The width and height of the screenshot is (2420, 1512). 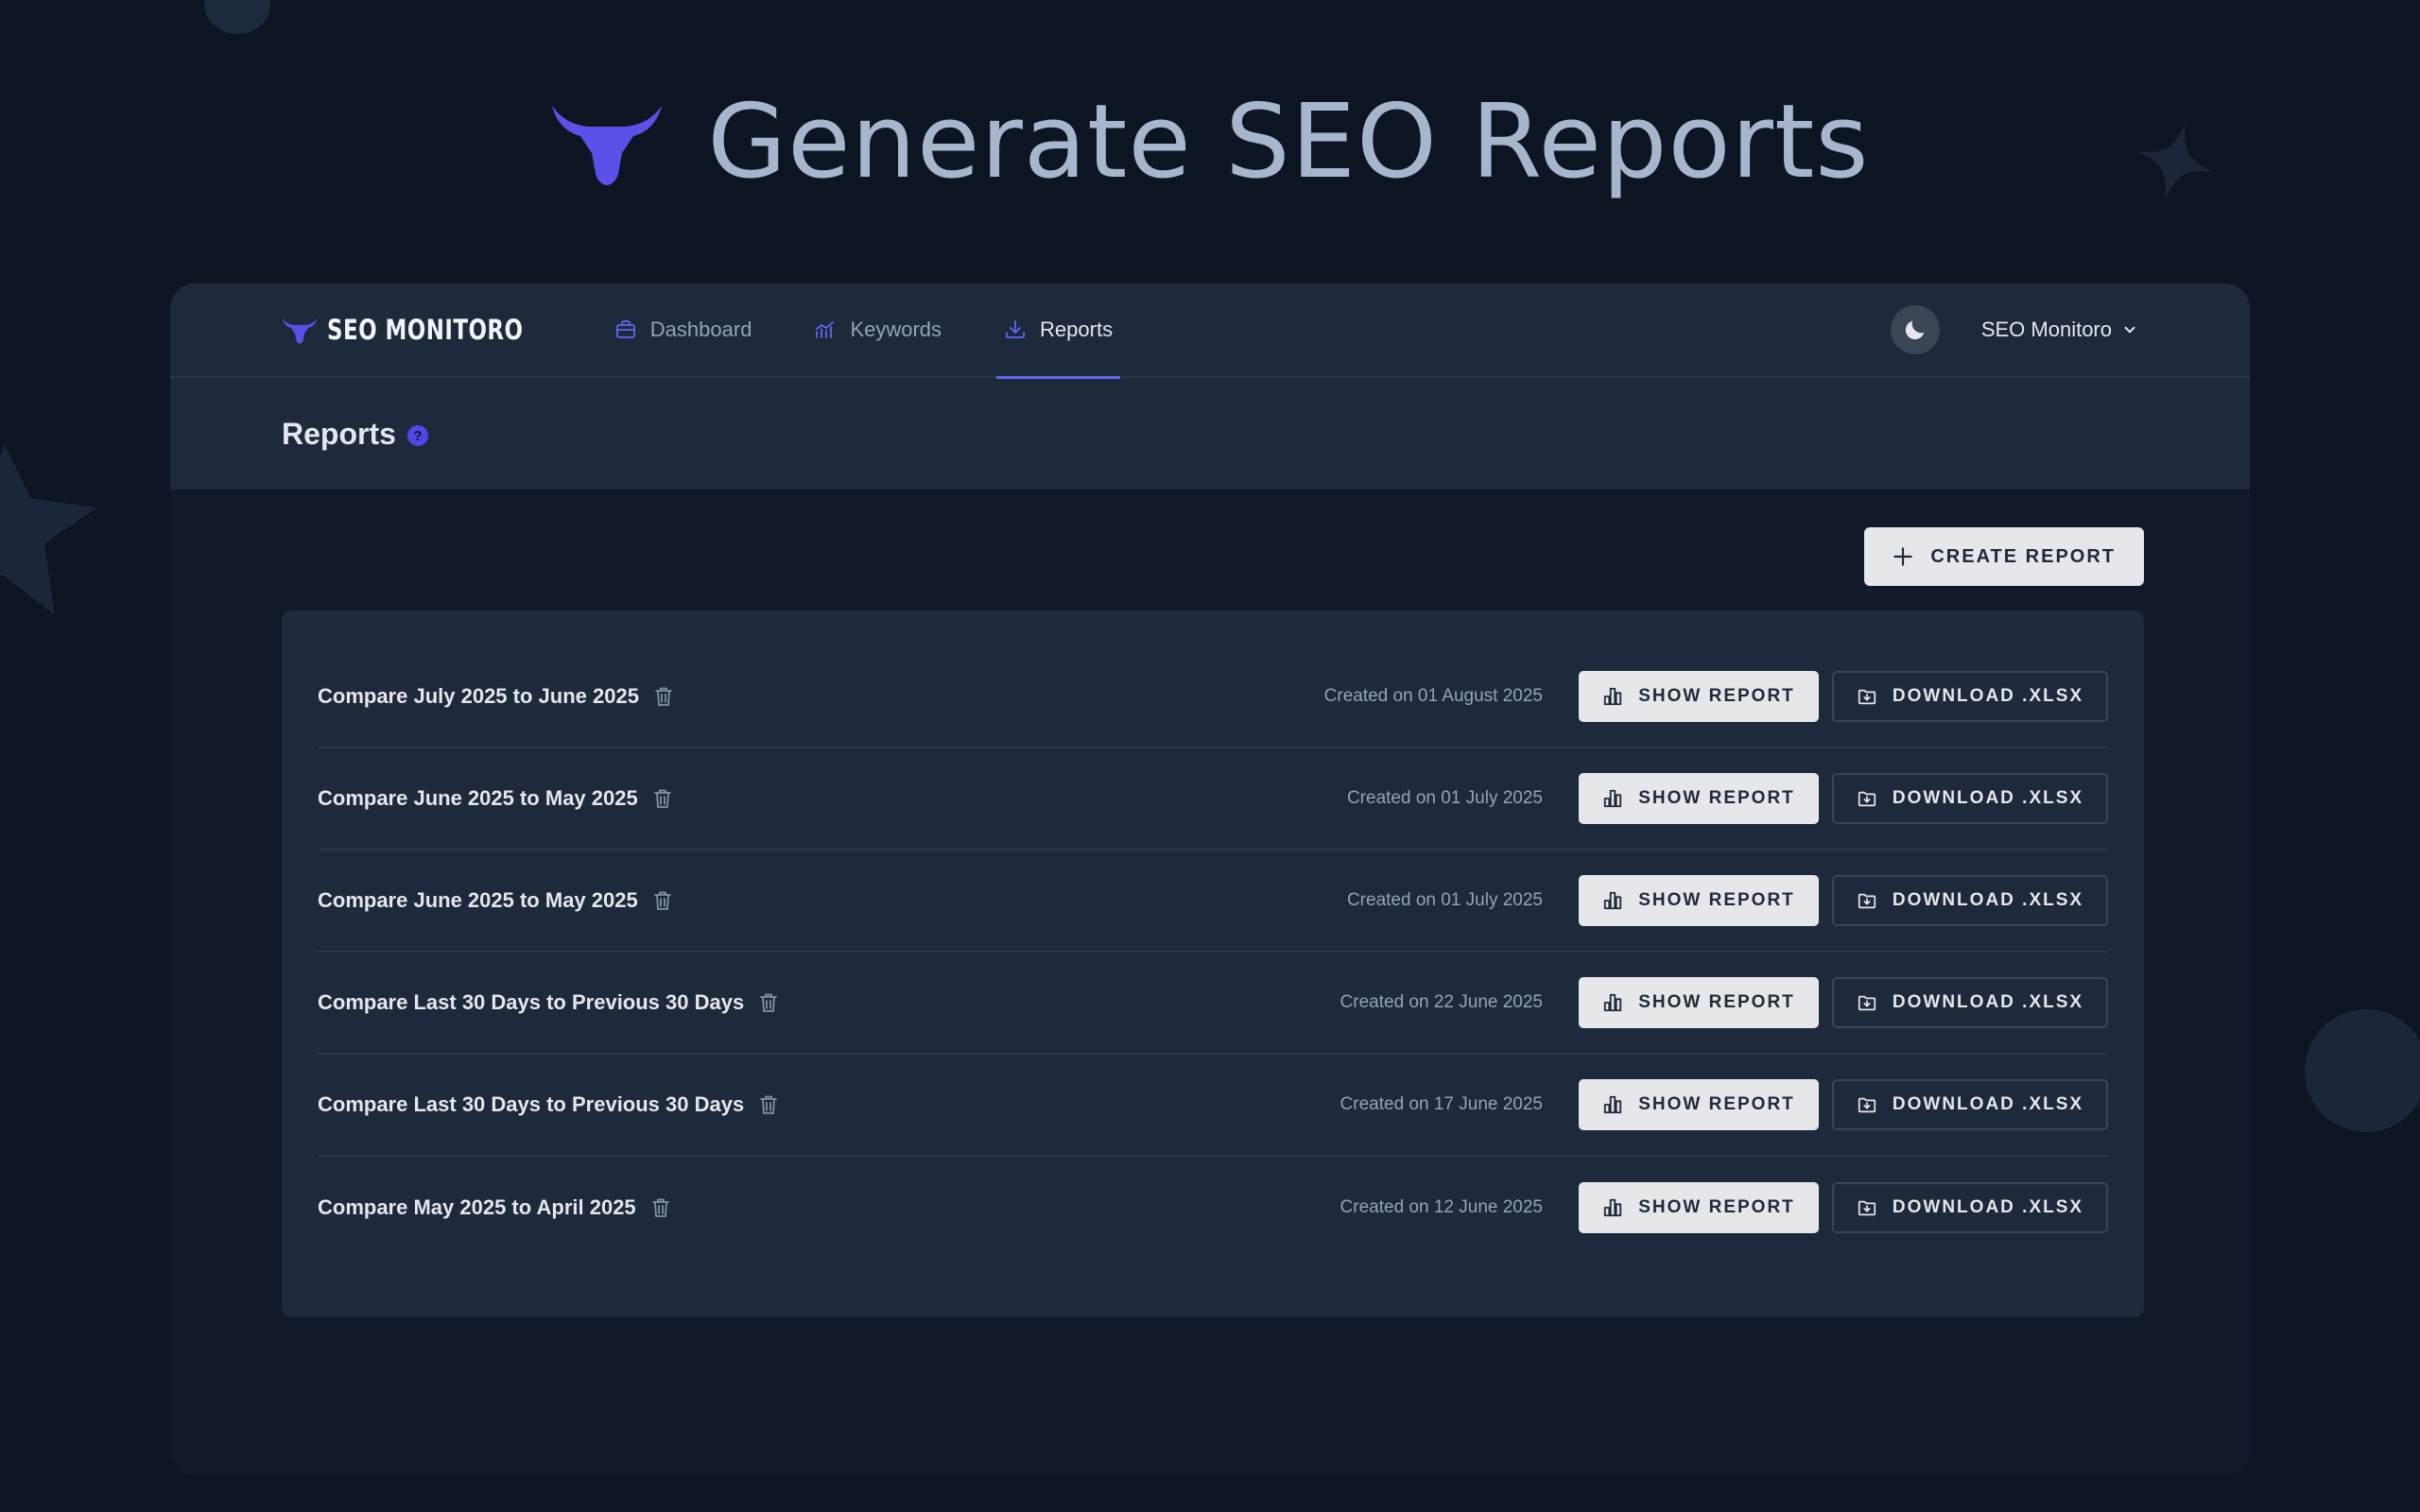 What do you see at coordinates (417, 435) in the screenshot?
I see `help-icon: ?` at bounding box center [417, 435].